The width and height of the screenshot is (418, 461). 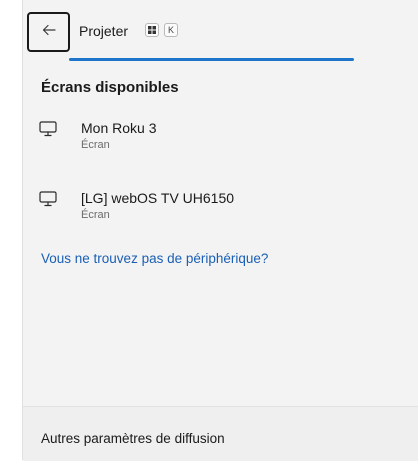 What do you see at coordinates (110, 87) in the screenshot?
I see `section-title: Écrans disponibles` at bounding box center [110, 87].